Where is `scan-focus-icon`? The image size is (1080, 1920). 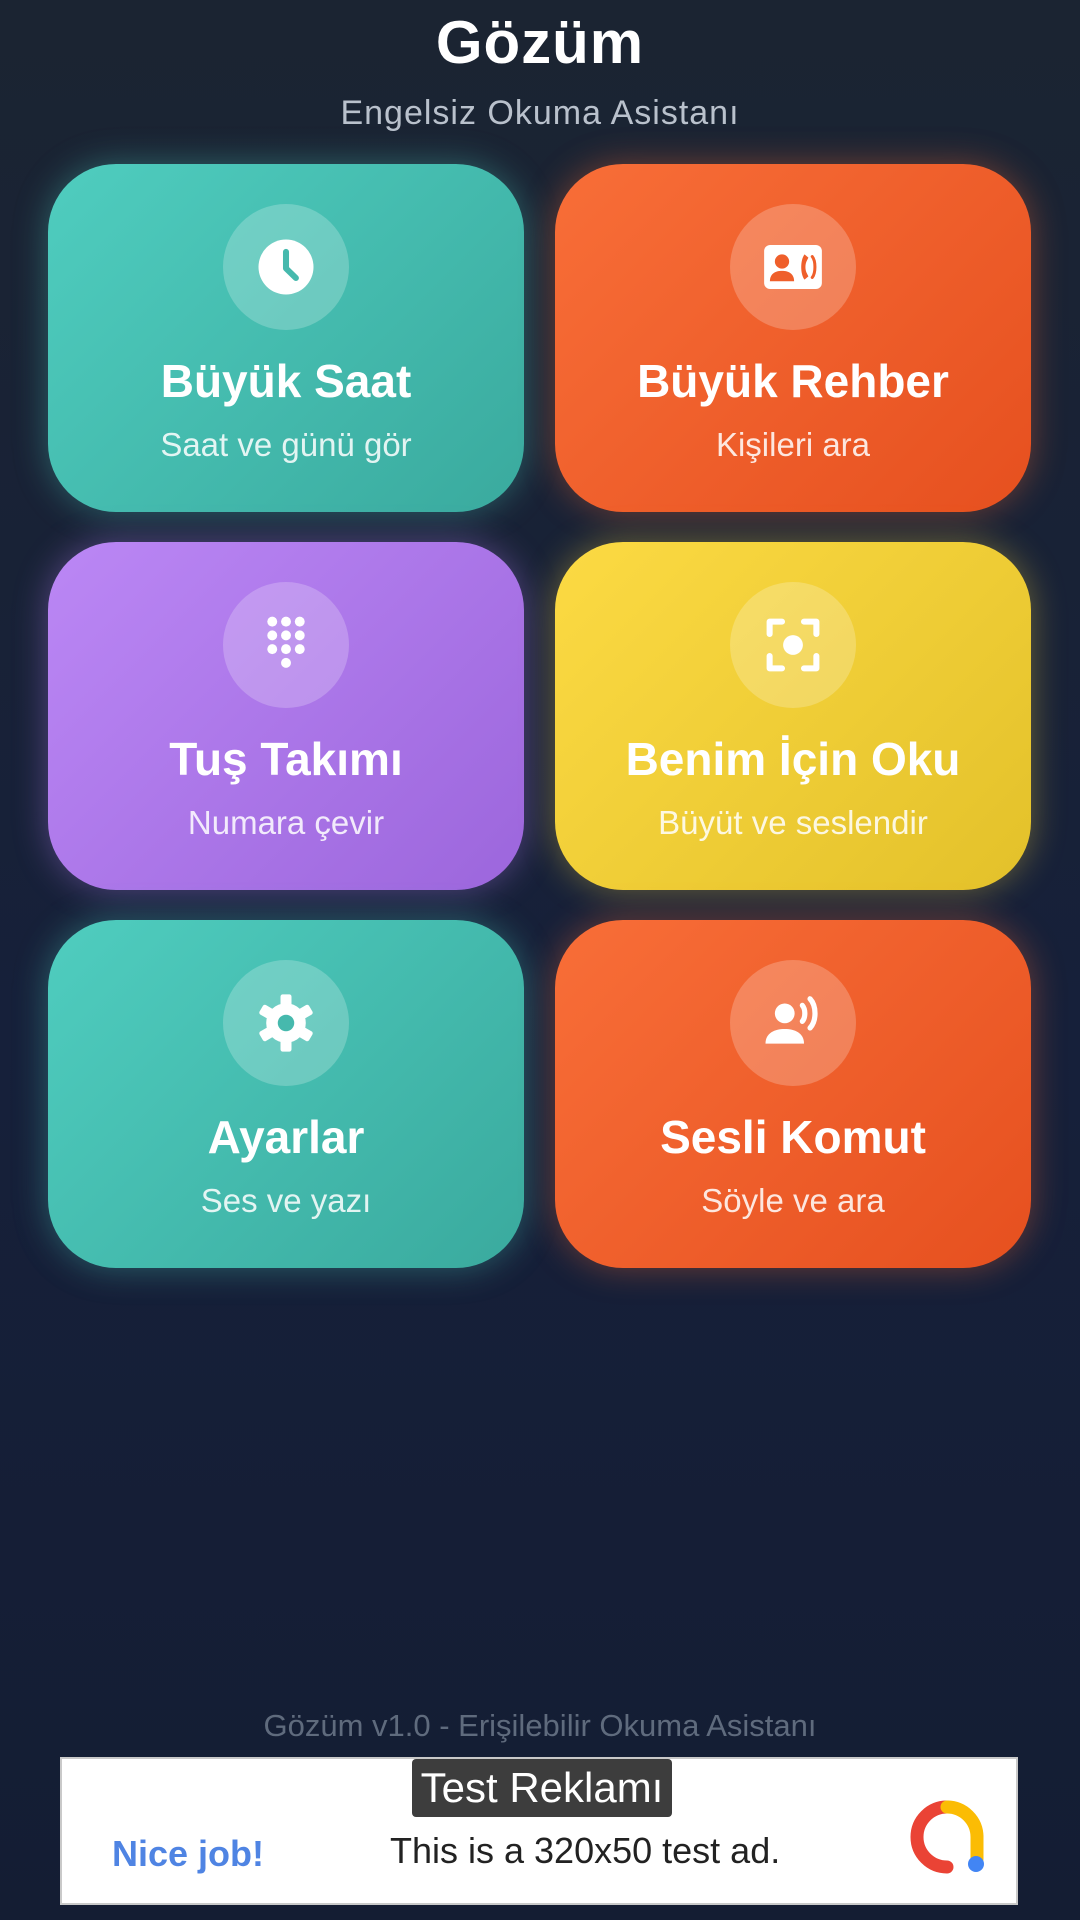
scan-focus-icon is located at coordinates (793, 645).